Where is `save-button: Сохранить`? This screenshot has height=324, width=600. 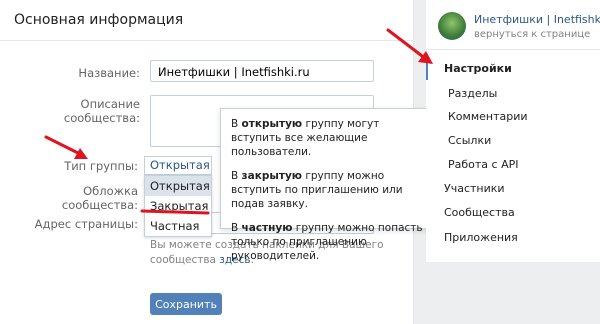 save-button: Сохранить is located at coordinates (186, 304).